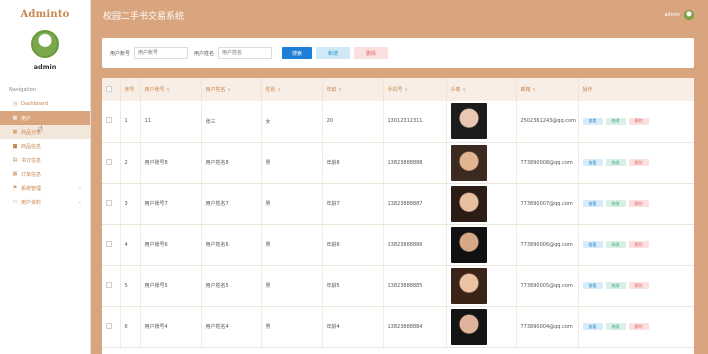  Describe the element at coordinates (371, 53) in the screenshot. I see `delete-button: 删除` at that location.